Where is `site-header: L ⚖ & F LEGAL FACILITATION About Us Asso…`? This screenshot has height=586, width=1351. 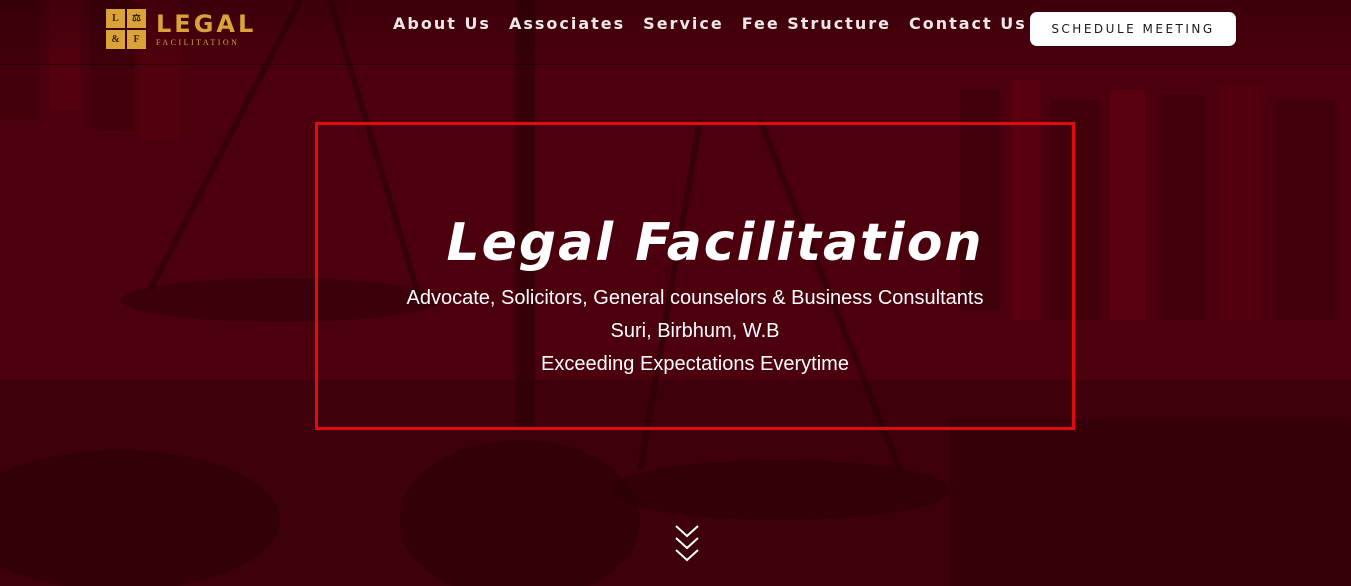 site-header: L ⚖ & F LEGAL FACILITATION About Us Asso… is located at coordinates (675, 32).